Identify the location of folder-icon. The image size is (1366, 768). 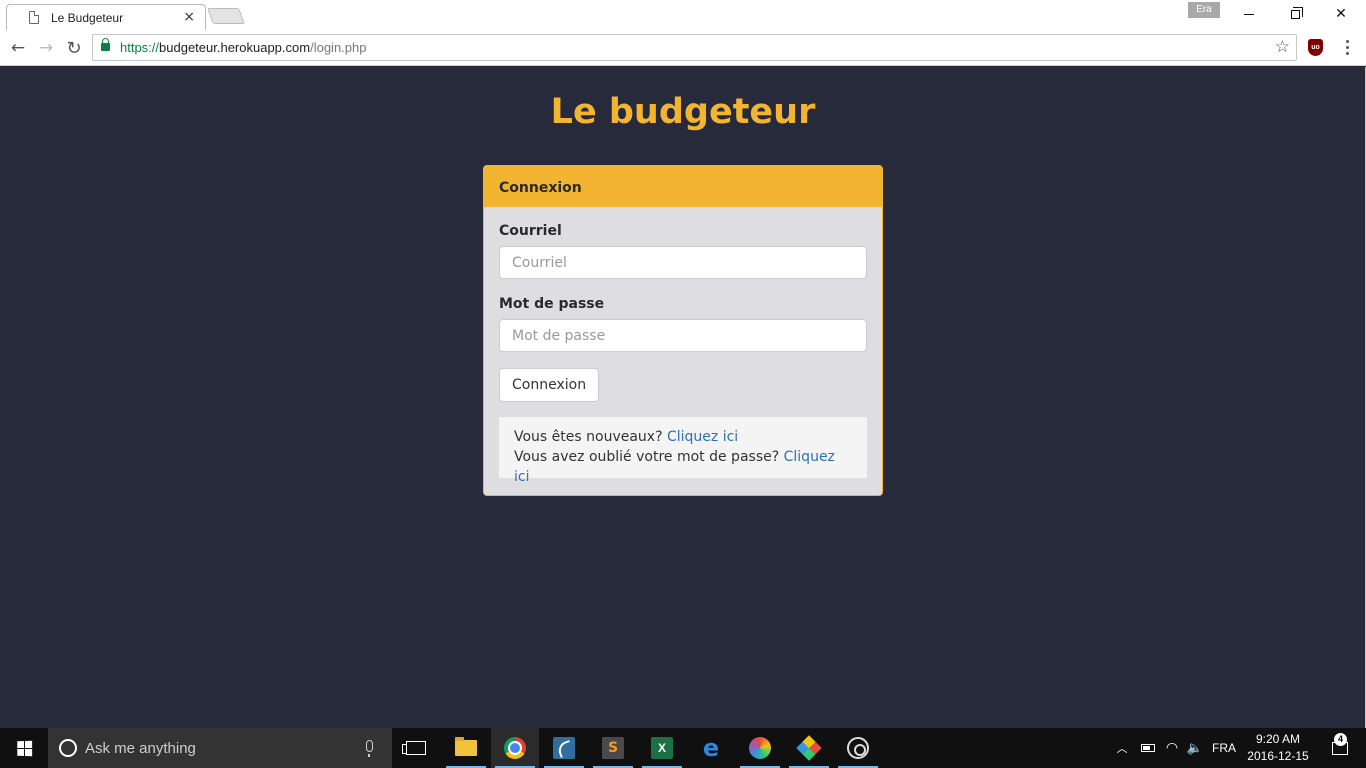
(466, 746).